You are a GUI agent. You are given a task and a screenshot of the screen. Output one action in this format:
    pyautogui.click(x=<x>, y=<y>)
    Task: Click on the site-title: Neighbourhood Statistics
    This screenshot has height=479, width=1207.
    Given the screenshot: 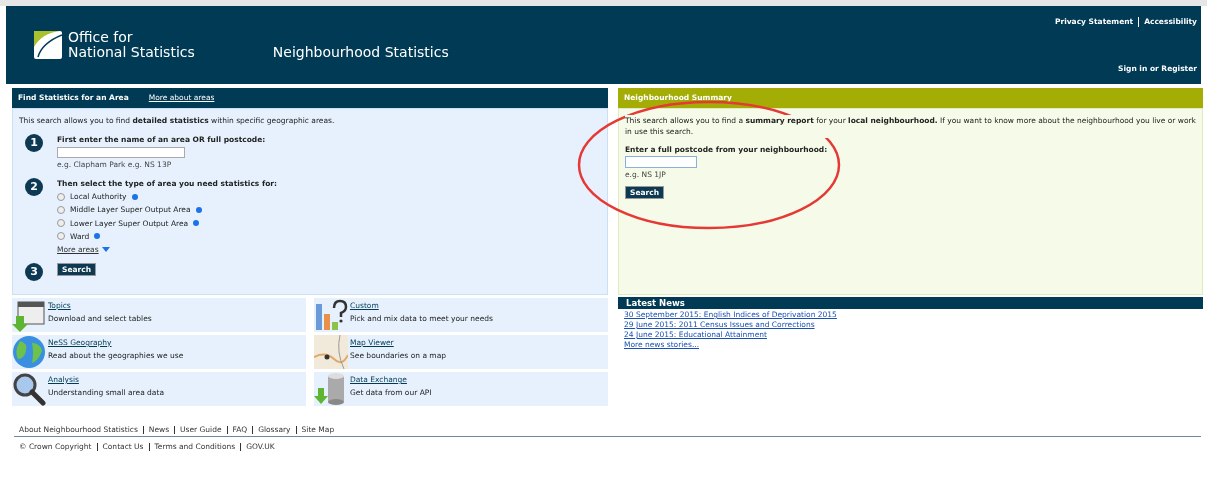 What is the action you would take?
    pyautogui.click(x=360, y=52)
    